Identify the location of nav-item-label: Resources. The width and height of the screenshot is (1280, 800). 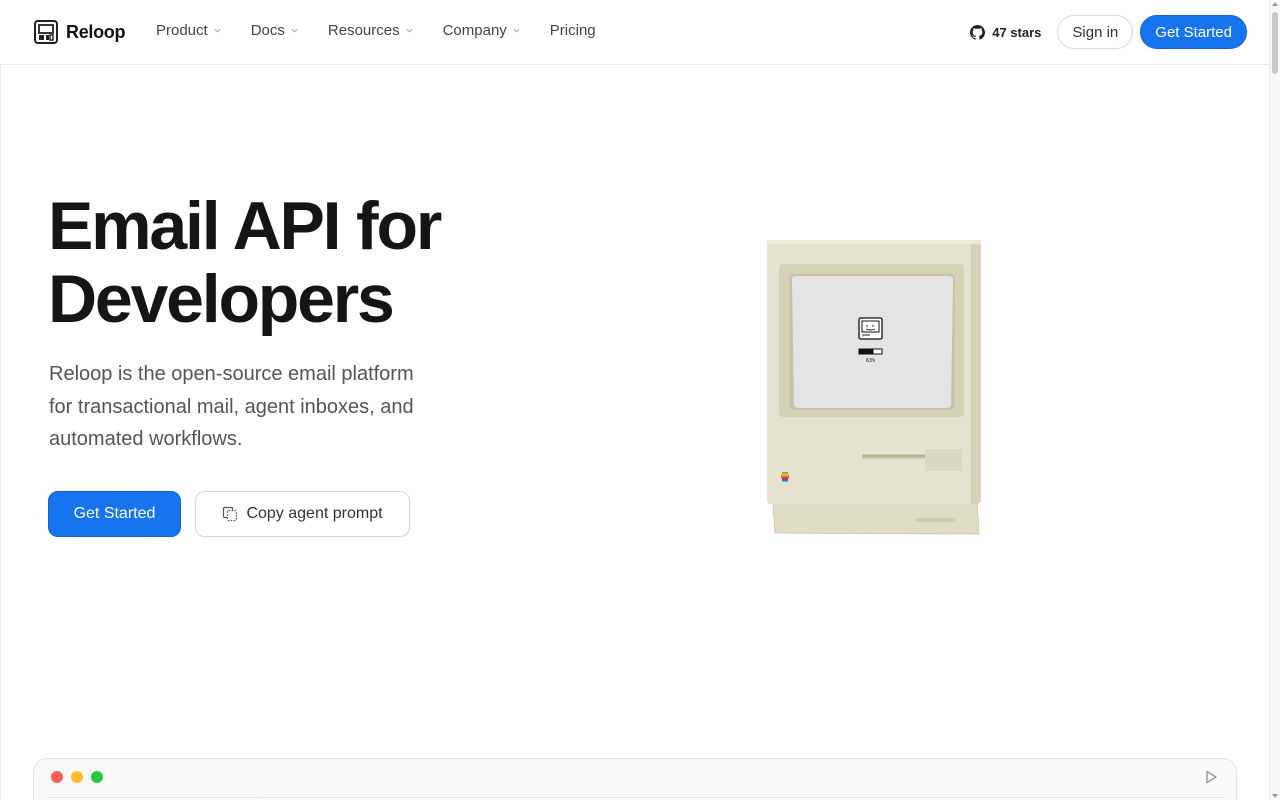
(363, 30).